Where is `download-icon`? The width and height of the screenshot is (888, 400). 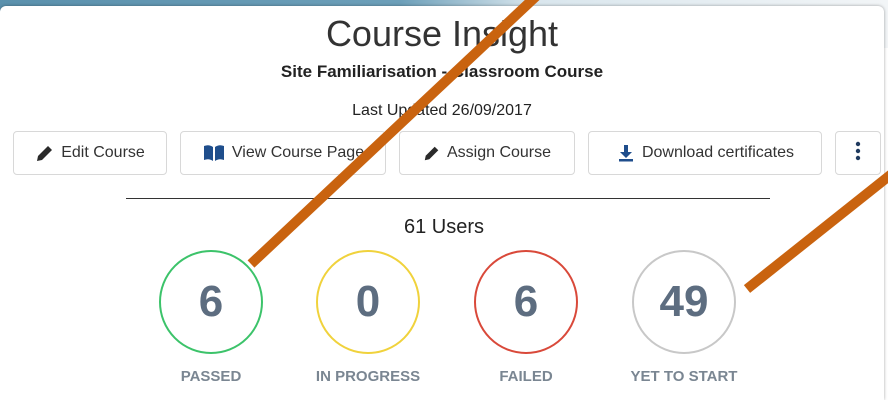
download-icon is located at coordinates (626, 153).